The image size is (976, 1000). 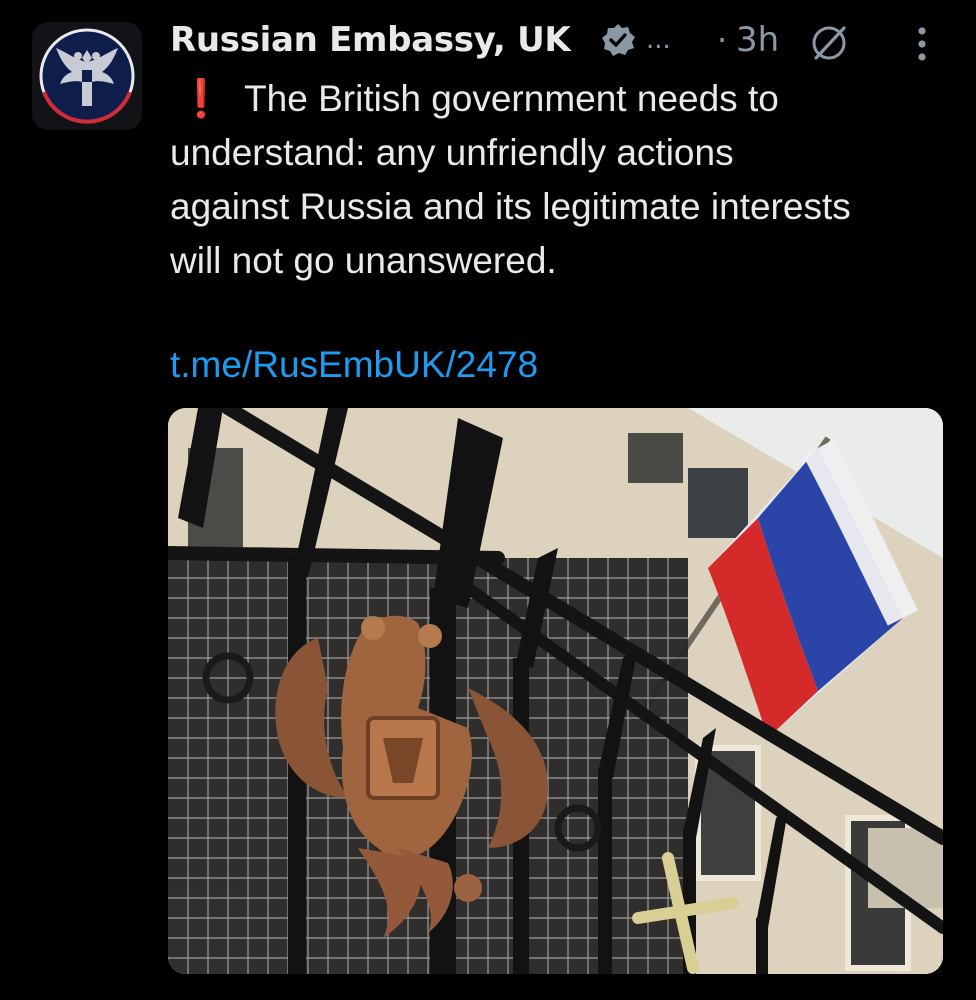 What do you see at coordinates (370, 40) in the screenshot?
I see `author-name: Russian Embassy, UK` at bounding box center [370, 40].